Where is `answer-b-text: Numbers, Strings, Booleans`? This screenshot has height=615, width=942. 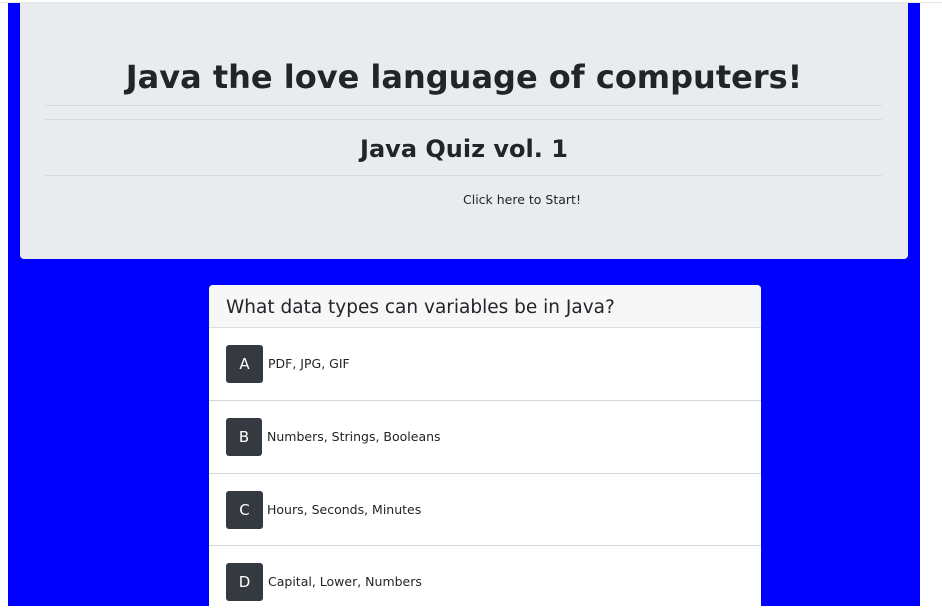
answer-b-text: Numbers, Strings, Booleans is located at coordinates (354, 436).